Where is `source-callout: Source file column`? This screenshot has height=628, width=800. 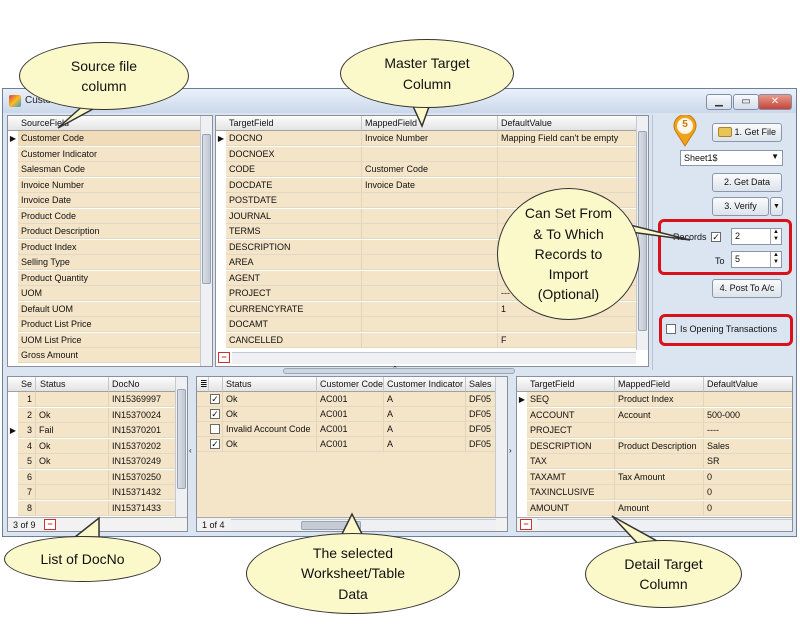 source-callout: Source file column is located at coordinates (104, 76).